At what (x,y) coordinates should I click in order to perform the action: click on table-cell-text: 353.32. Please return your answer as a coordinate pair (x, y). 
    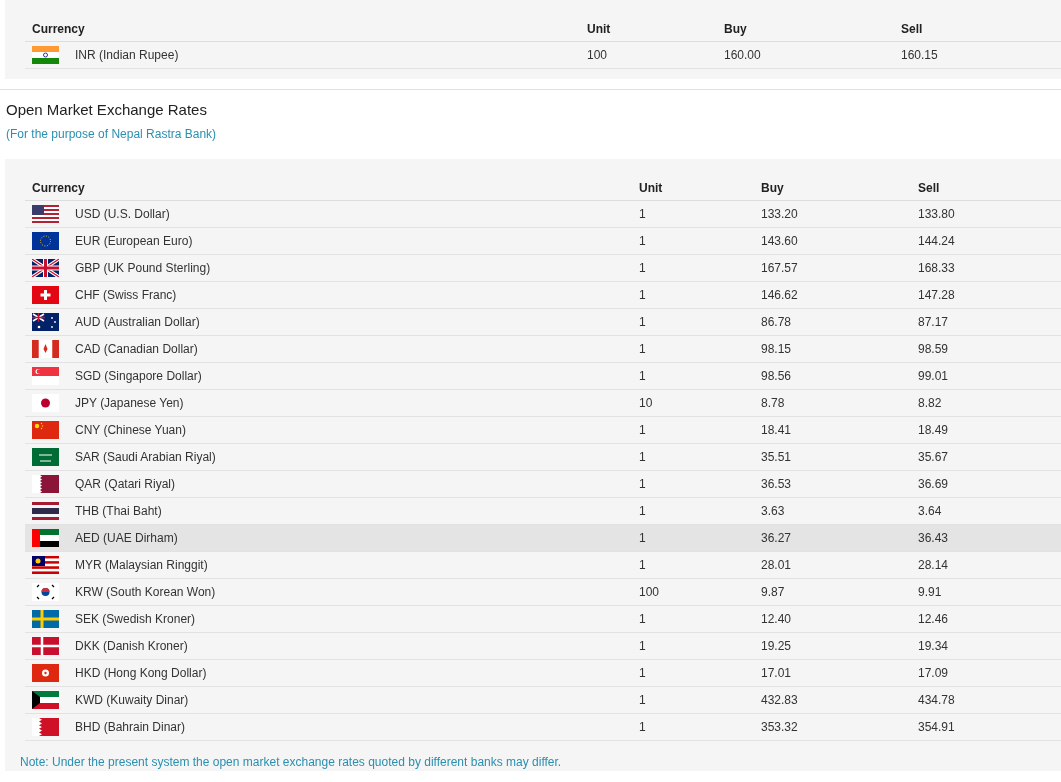
    Looking at the image, I should click on (780, 727).